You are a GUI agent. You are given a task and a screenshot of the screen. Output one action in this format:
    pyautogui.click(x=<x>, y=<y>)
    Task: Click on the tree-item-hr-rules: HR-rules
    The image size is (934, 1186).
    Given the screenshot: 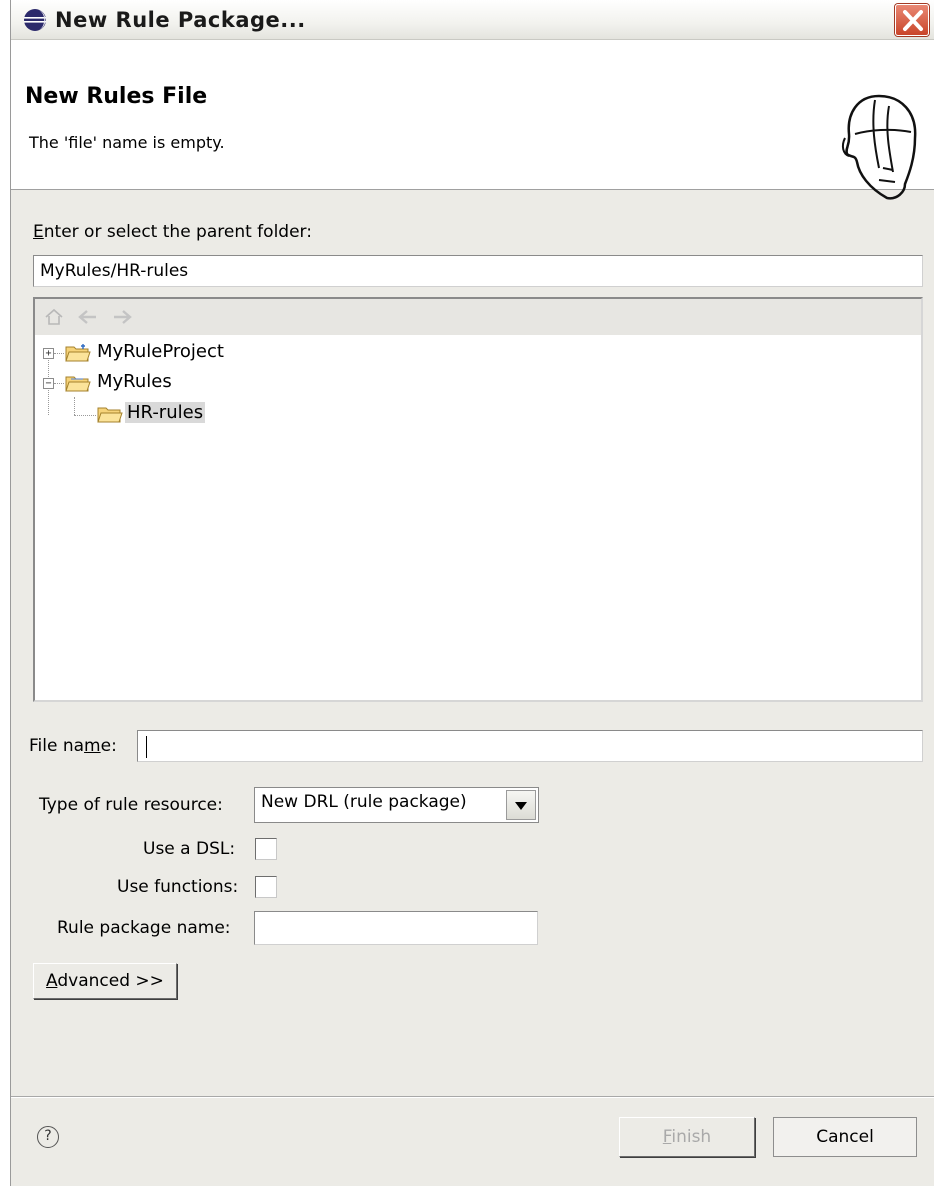 What is the action you would take?
    pyautogui.click(x=185, y=415)
    